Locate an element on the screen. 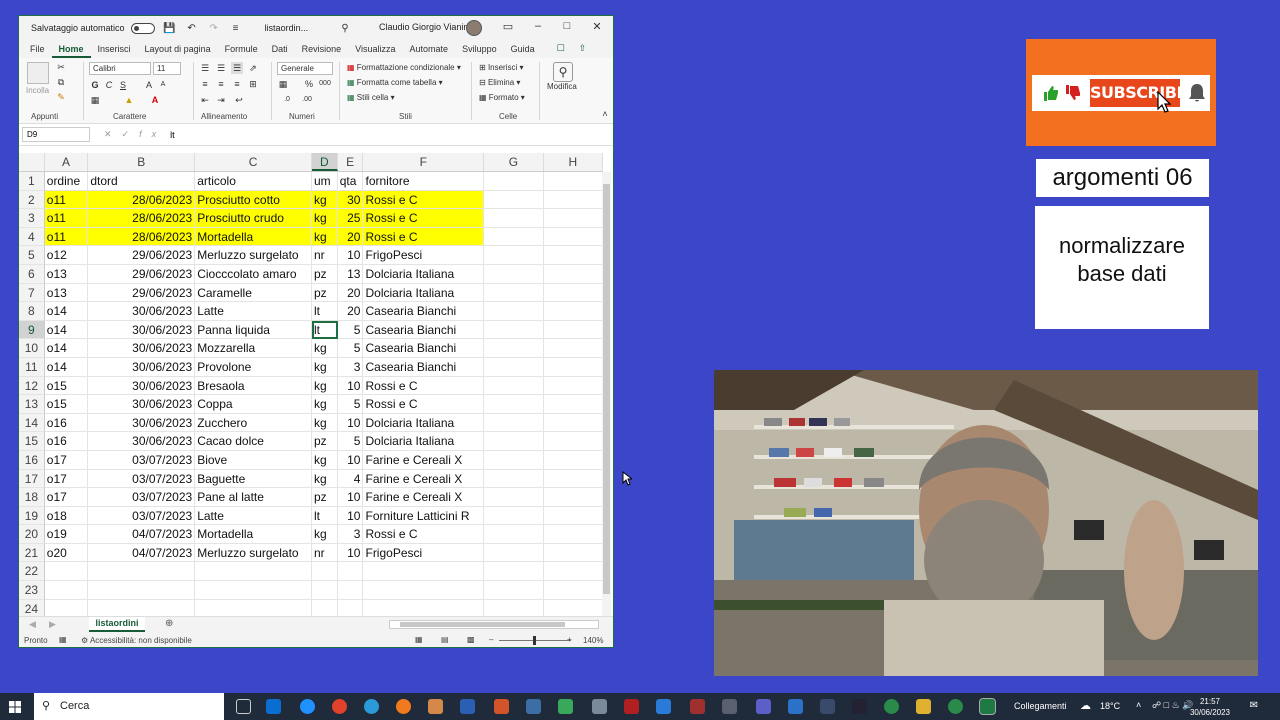  cell-c14: Zucchero is located at coordinates (253, 423).